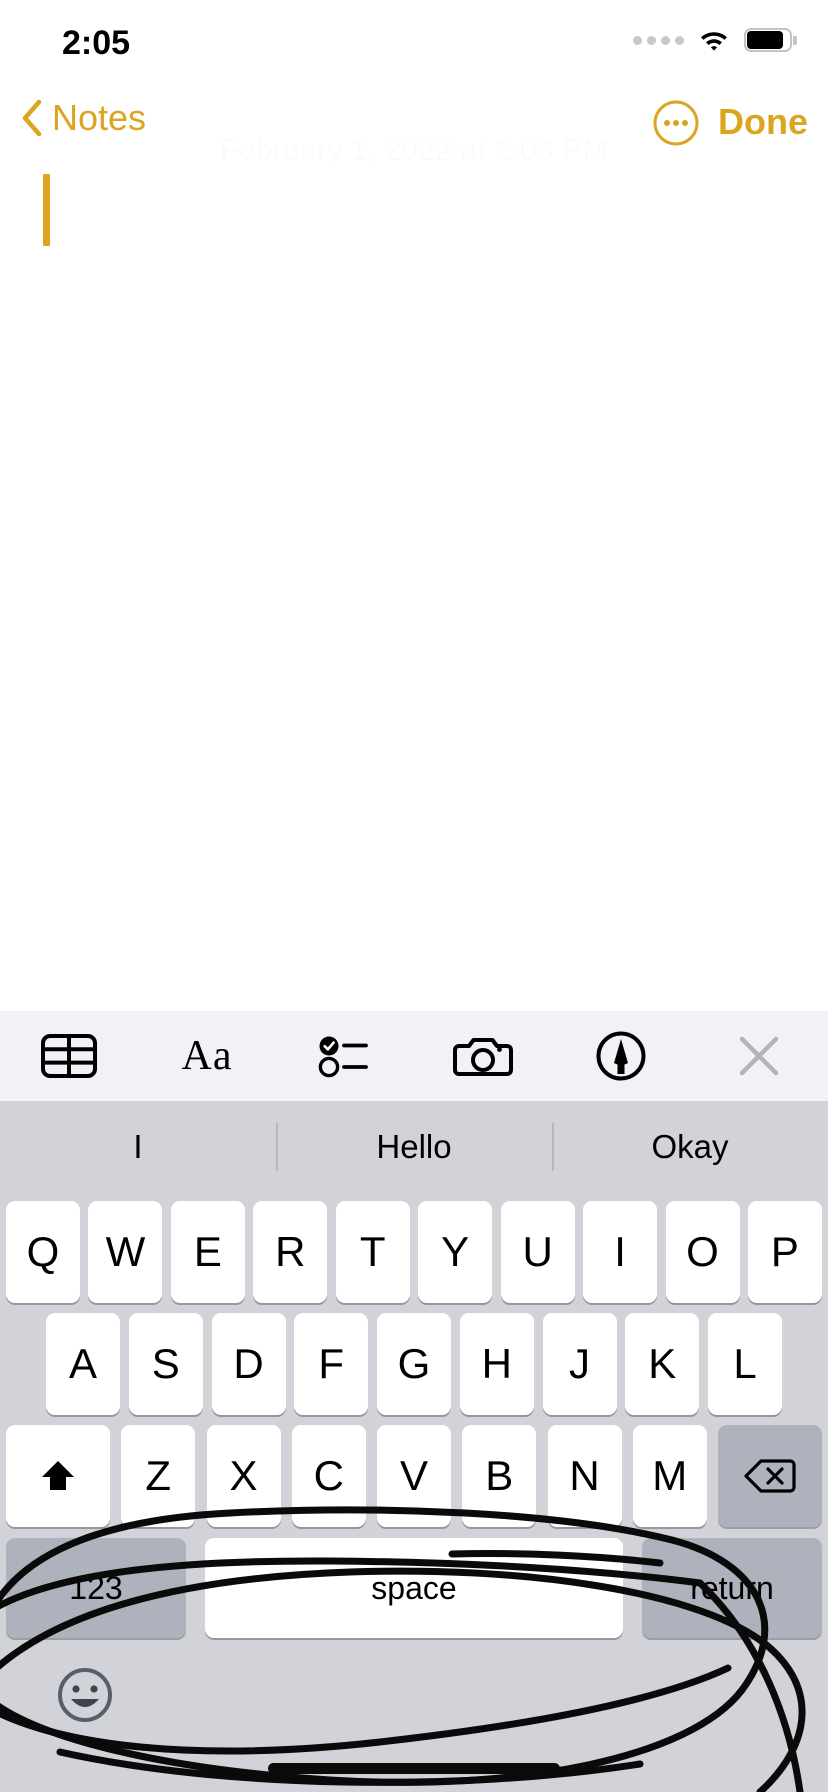 This screenshot has width=828, height=1792. I want to click on key-b: B, so click(499, 1476).